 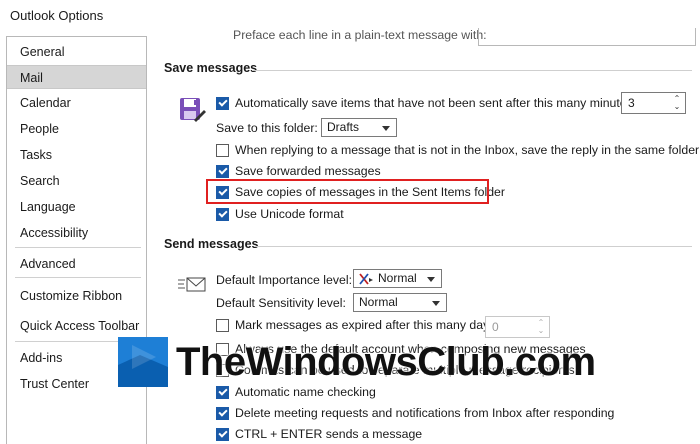 I want to click on importance-value: Normal, so click(x=397, y=278).